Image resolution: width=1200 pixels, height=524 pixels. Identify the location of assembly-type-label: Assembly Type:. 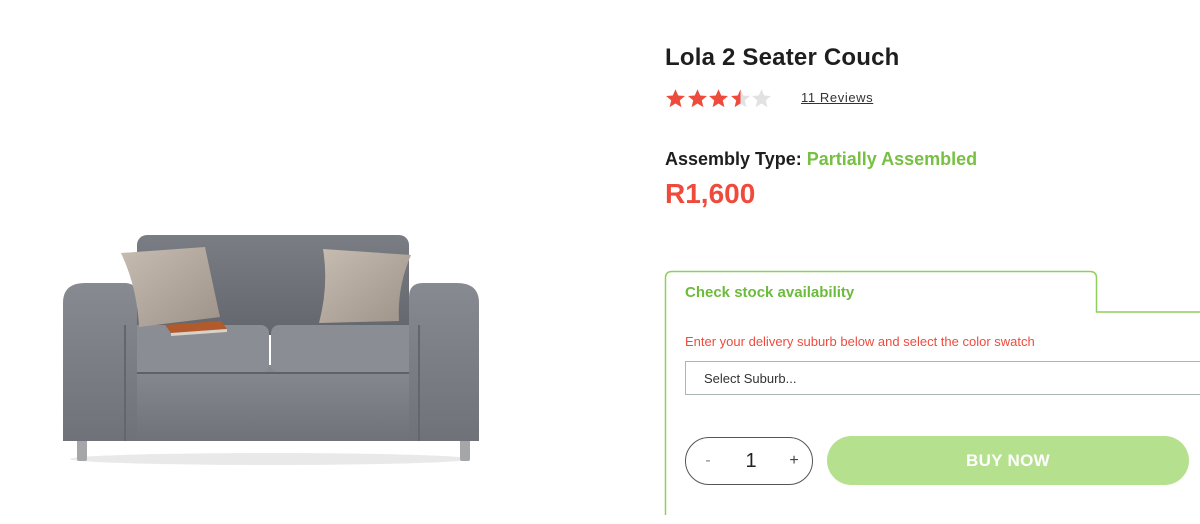
(733, 159).